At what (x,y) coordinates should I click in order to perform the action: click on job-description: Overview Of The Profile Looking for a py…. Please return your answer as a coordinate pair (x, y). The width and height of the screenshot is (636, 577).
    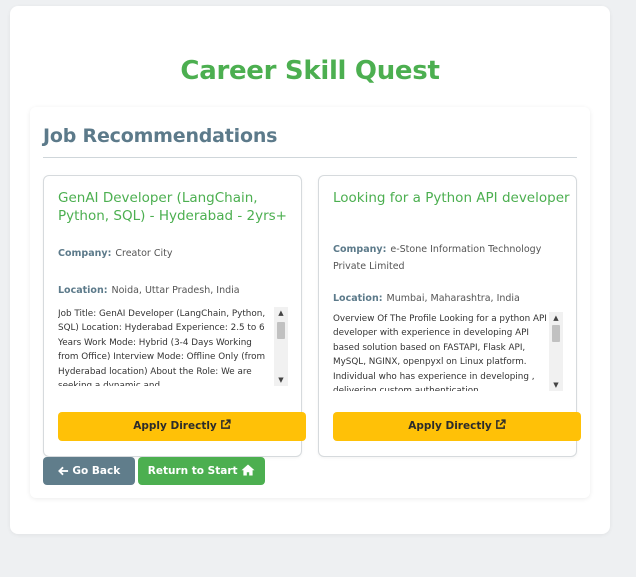
    Looking at the image, I should click on (440, 352).